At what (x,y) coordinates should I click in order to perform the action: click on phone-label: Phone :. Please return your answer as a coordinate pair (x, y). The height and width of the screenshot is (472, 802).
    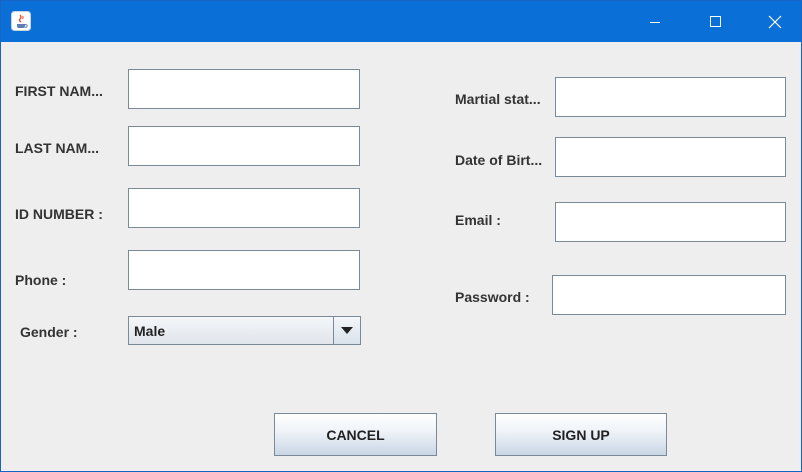
    Looking at the image, I should click on (41, 280).